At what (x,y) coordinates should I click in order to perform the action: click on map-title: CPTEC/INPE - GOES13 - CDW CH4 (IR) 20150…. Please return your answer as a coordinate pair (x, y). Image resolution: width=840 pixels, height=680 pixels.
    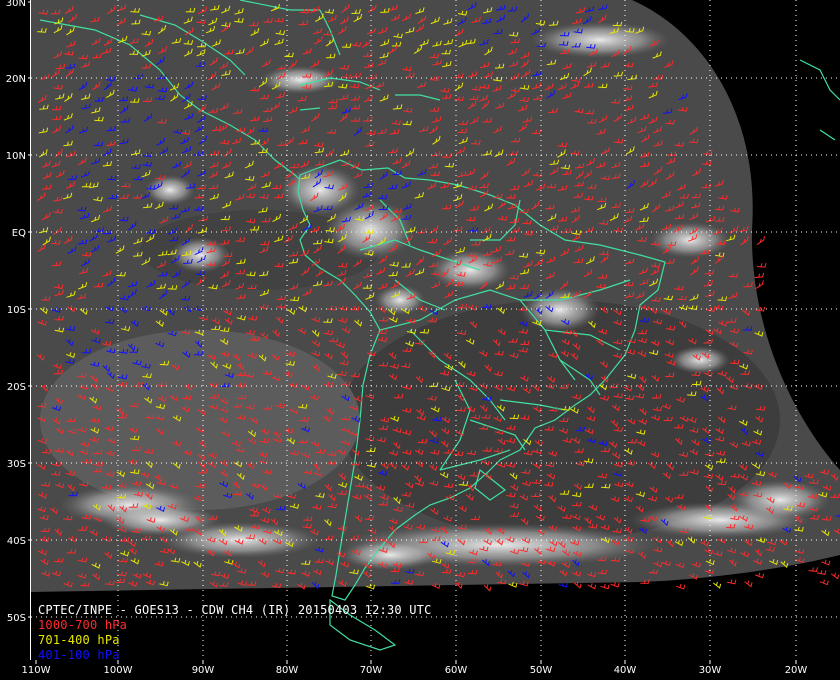
    Looking at the image, I should click on (235, 610).